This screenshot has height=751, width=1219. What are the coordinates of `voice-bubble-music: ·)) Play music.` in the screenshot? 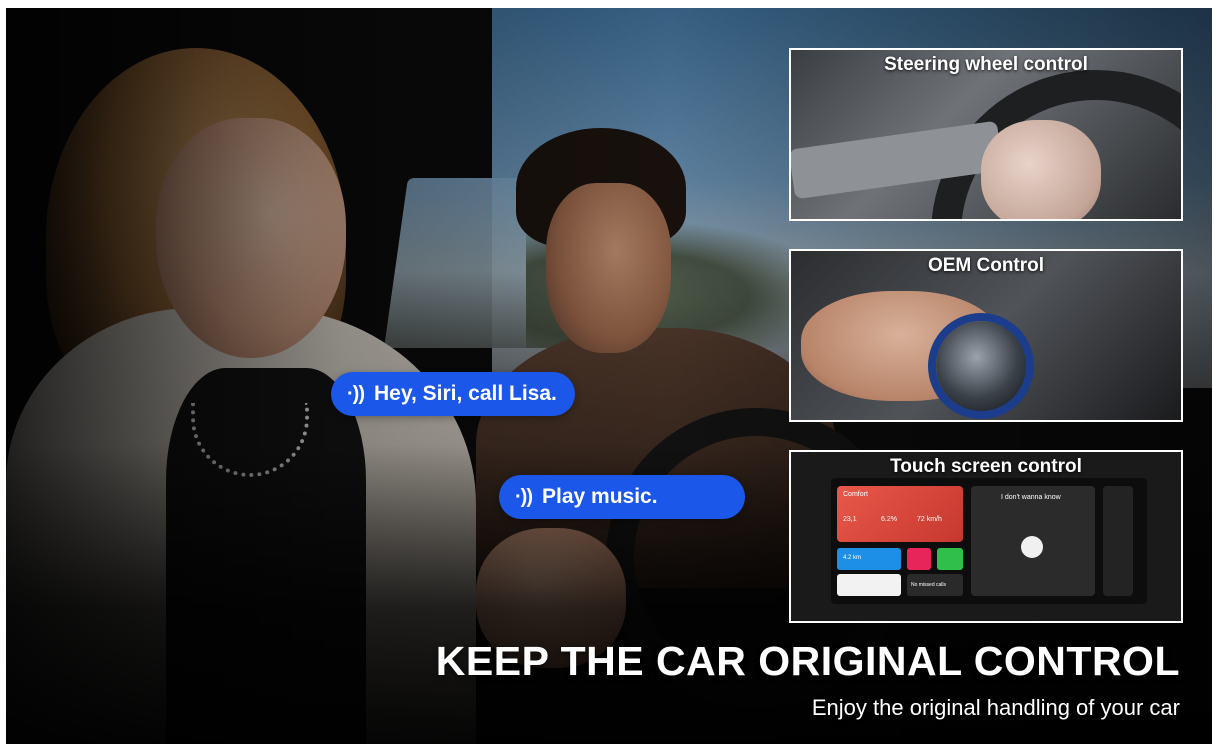 It's located at (622, 497).